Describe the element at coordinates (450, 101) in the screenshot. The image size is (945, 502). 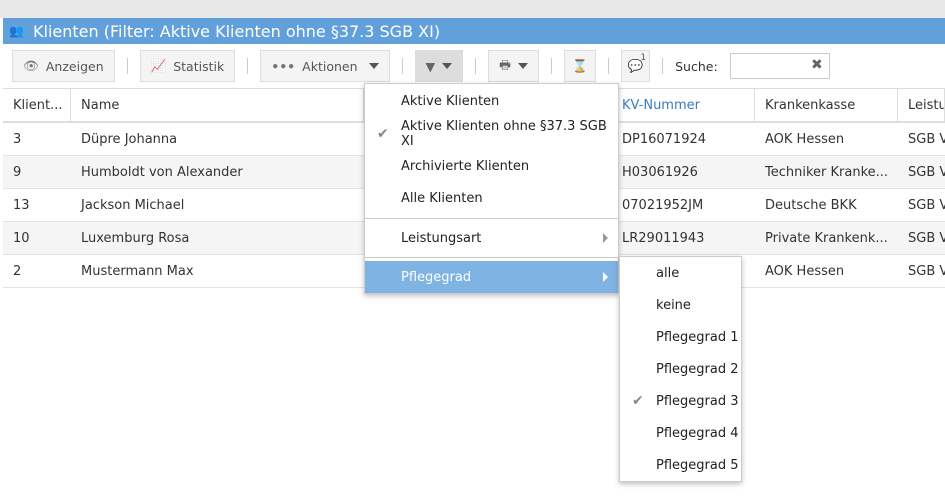
I see `menu-item-label: Aktive Klienten` at that location.